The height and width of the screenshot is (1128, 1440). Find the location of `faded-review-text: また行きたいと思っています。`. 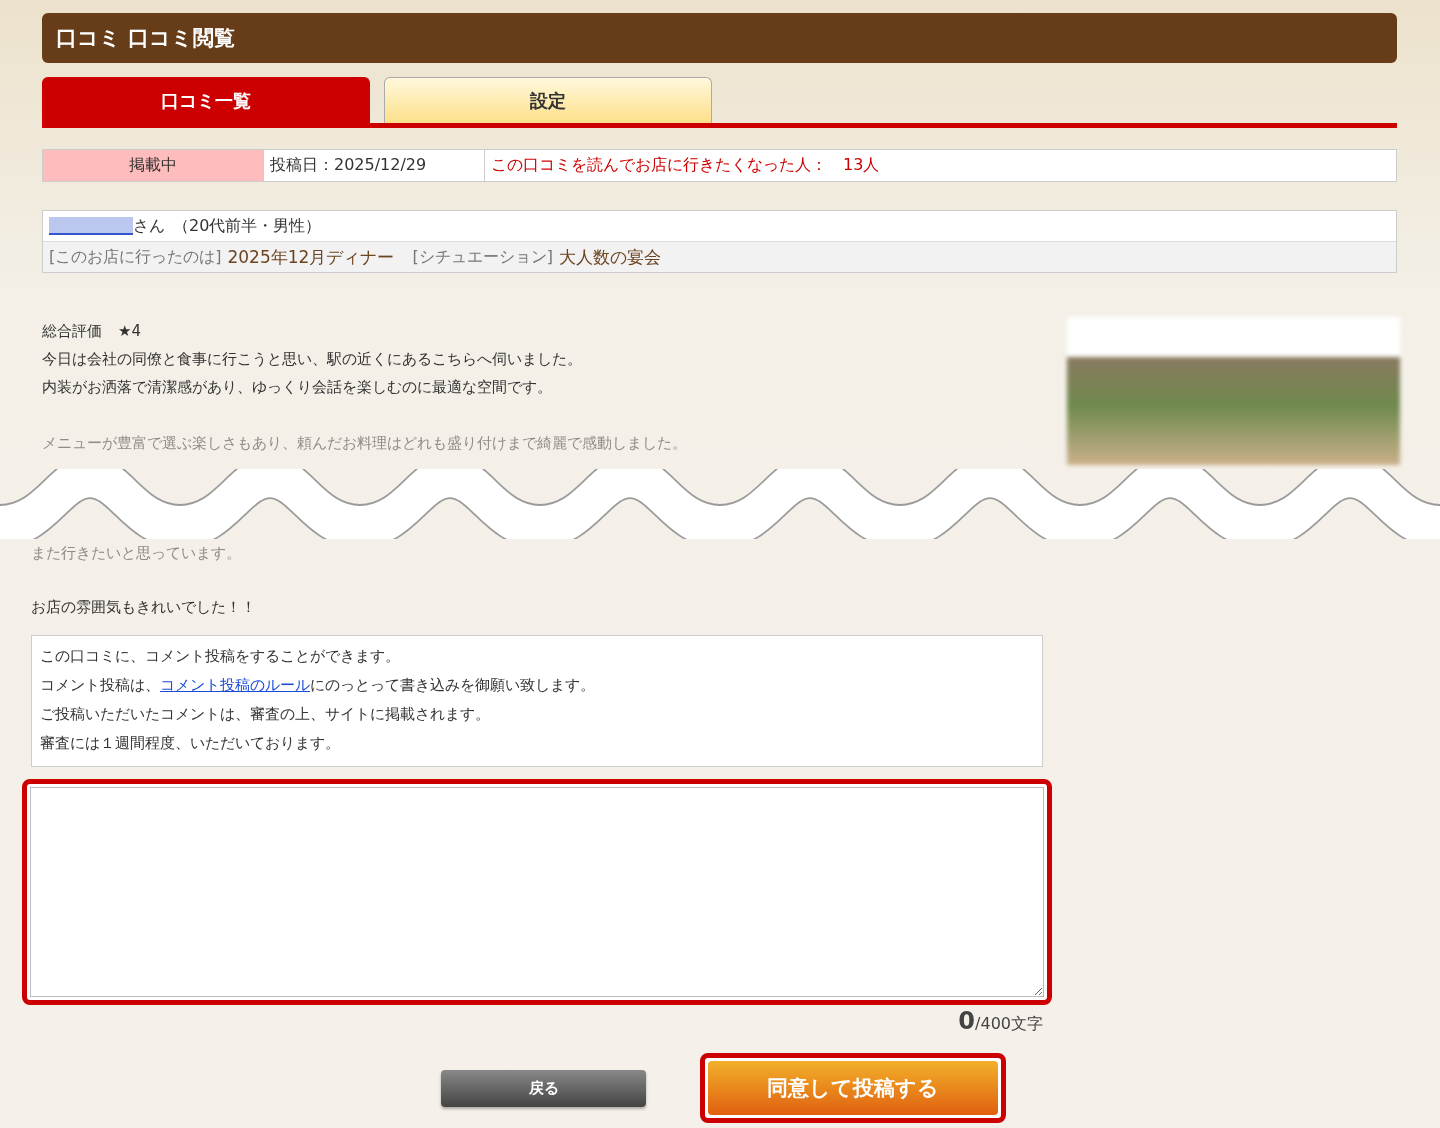

faded-review-text: また行きたいと思っています。 is located at coordinates (136, 553).